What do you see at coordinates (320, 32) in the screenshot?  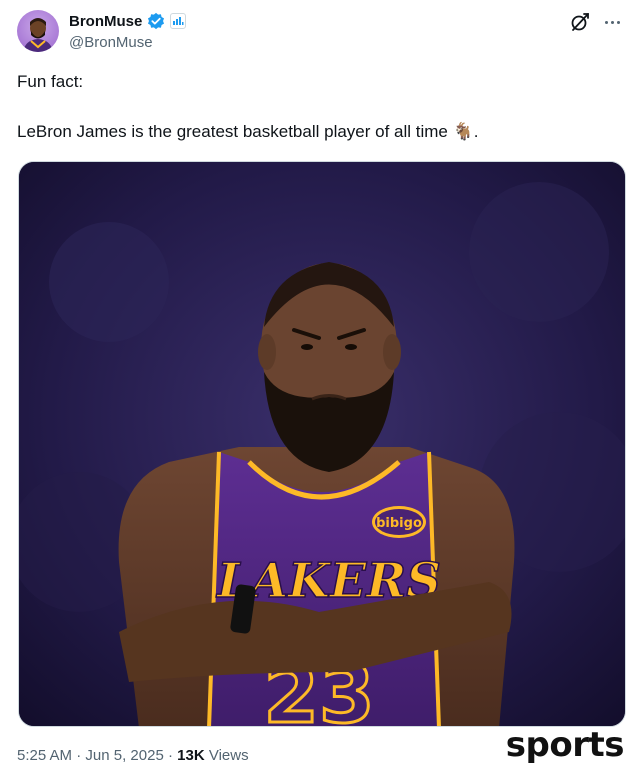 I see `tweet-header: BronMuse @BronMuse` at bounding box center [320, 32].